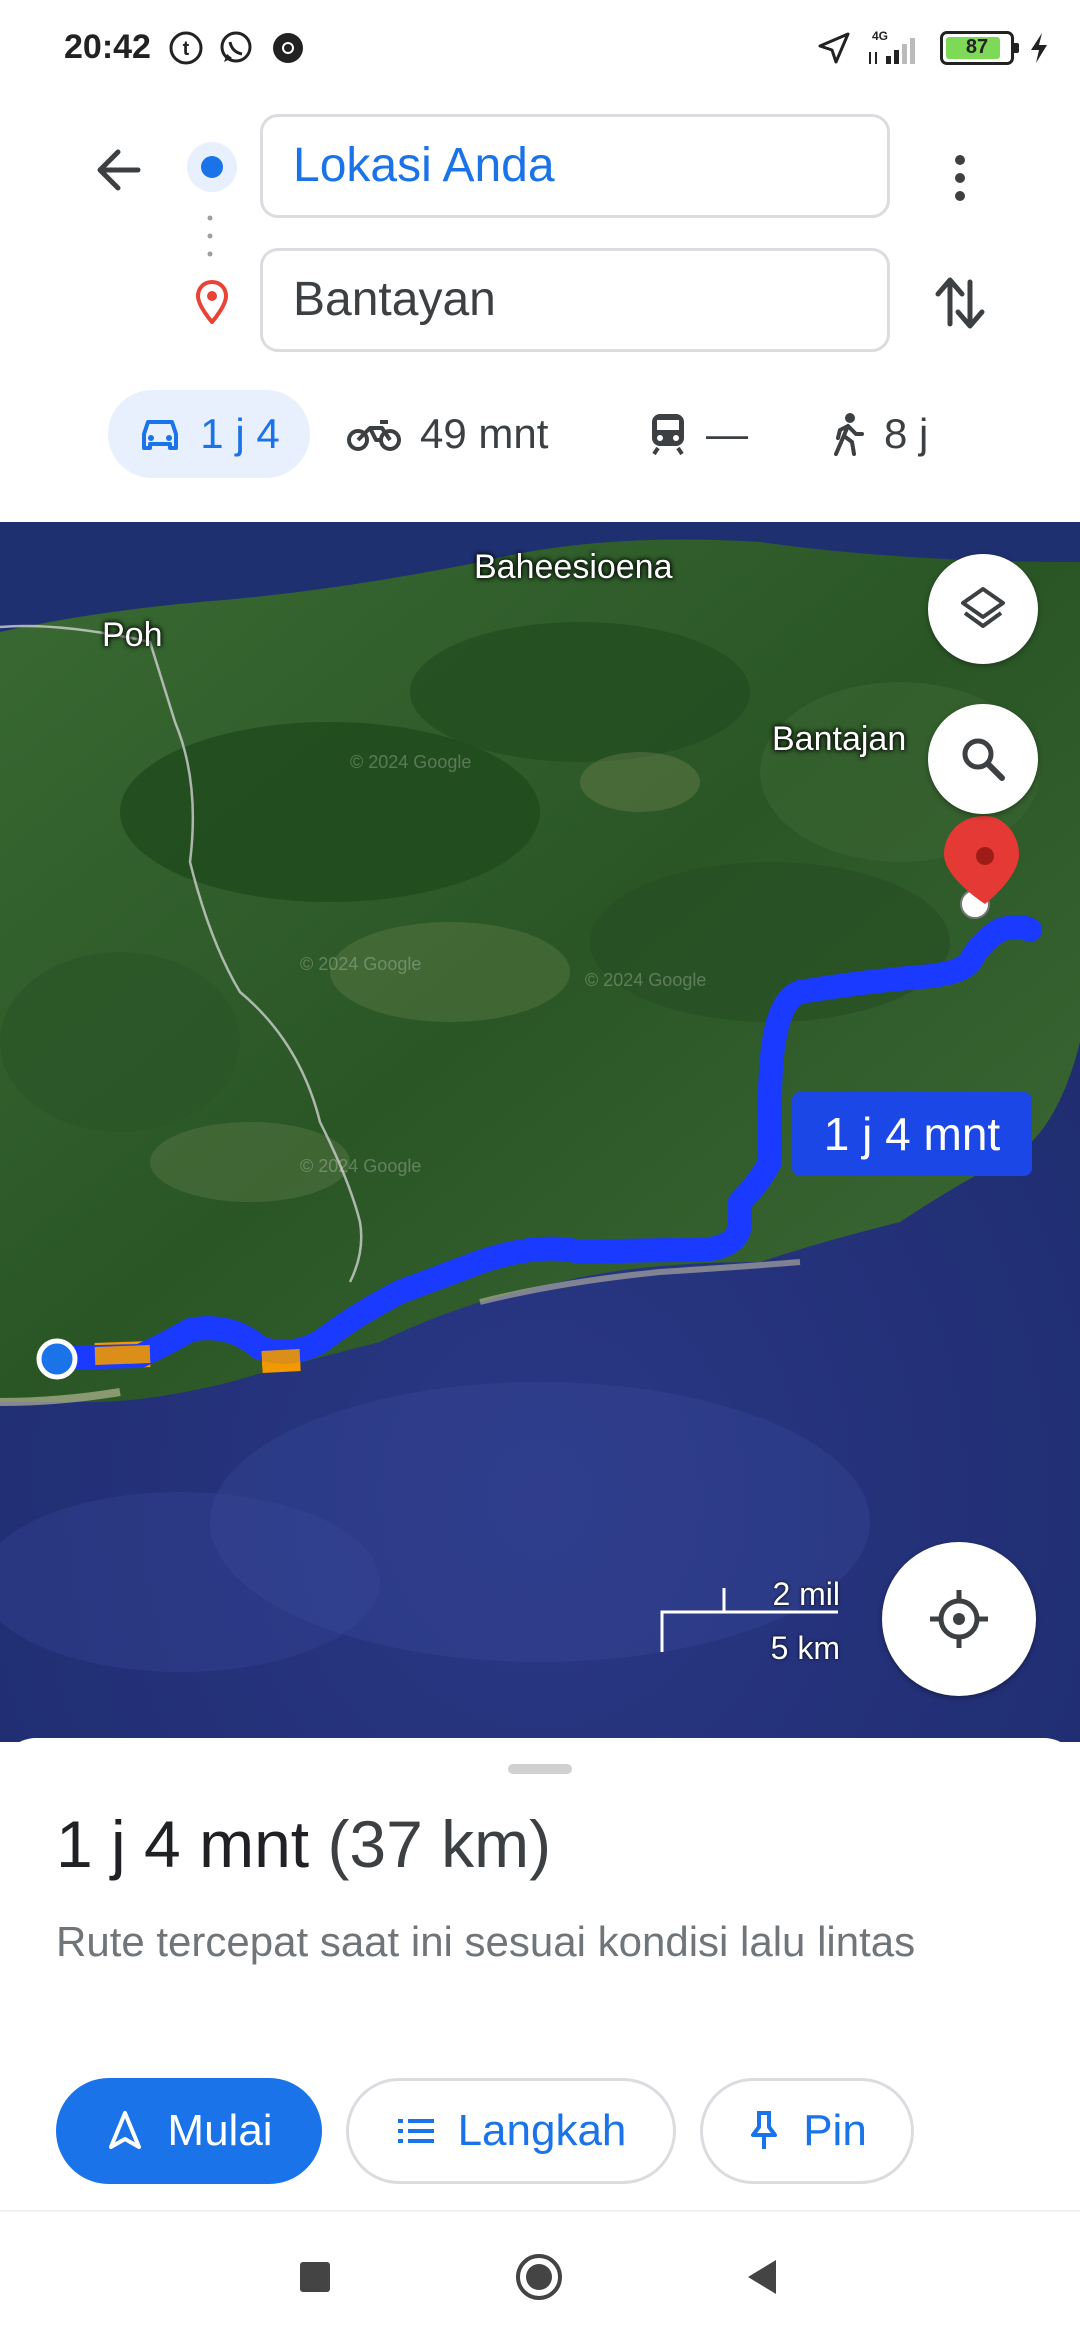 This screenshot has height=2342, width=1080. I want to click on origin-dot-icon, so click(212, 167).